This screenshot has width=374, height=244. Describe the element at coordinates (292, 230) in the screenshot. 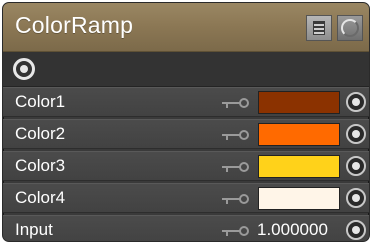

I see `input-value: 1.000000` at that location.